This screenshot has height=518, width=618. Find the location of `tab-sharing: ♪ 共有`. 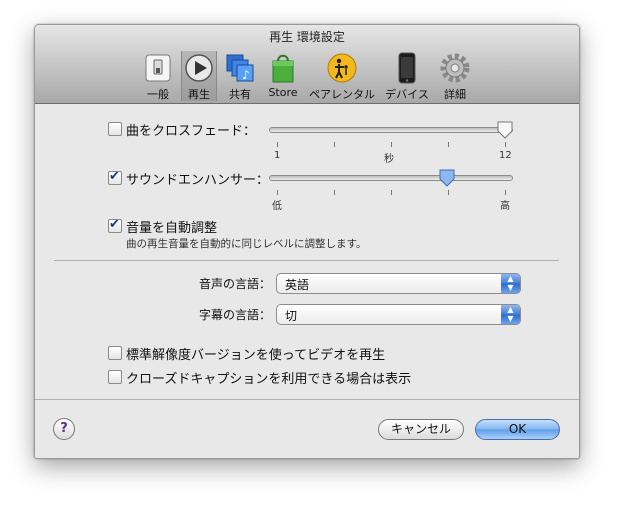

tab-sharing: ♪ 共有 is located at coordinates (240, 76).